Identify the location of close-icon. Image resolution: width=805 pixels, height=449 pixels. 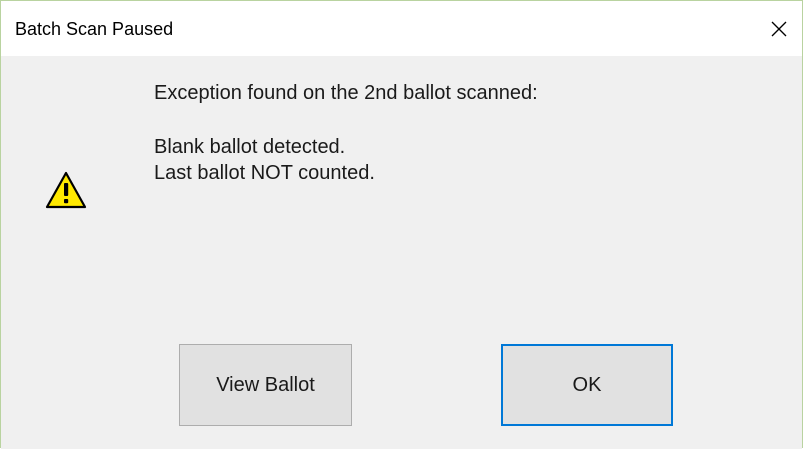
(779, 28).